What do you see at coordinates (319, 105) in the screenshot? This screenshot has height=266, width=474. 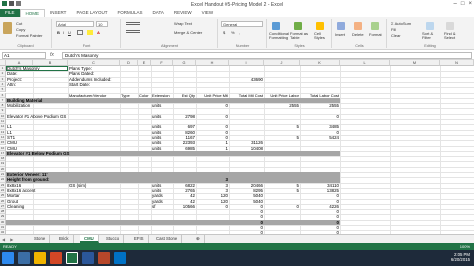 I see `cell-k8: 2555` at bounding box center [319, 105].